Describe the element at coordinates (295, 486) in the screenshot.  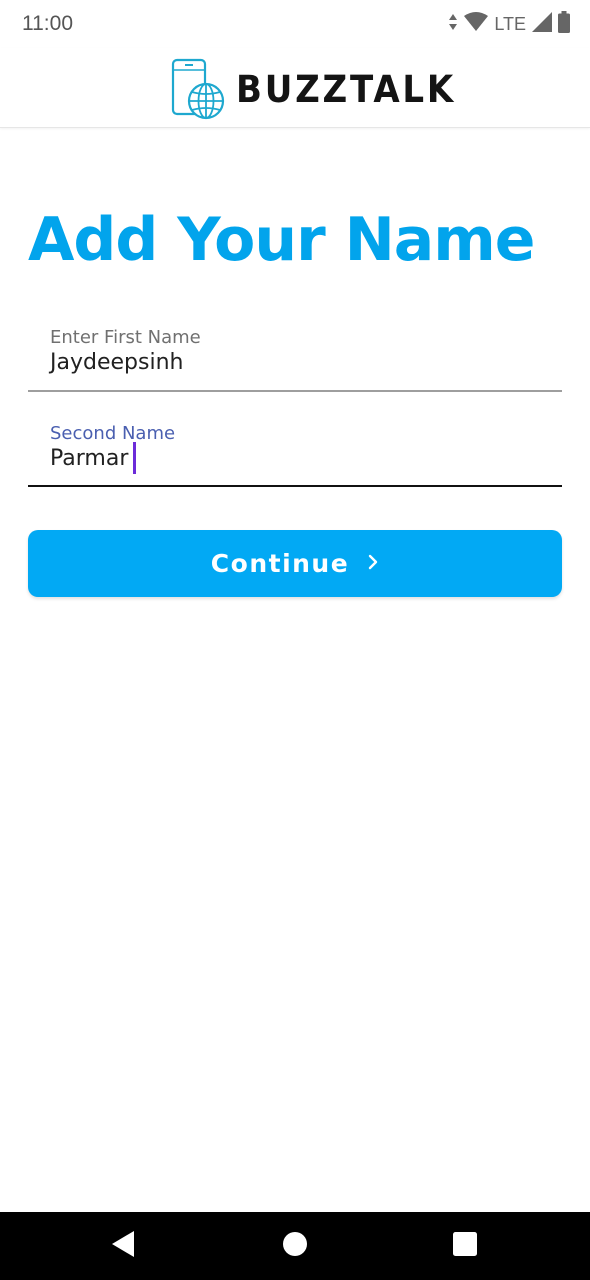
I see `second-name-underline` at that location.